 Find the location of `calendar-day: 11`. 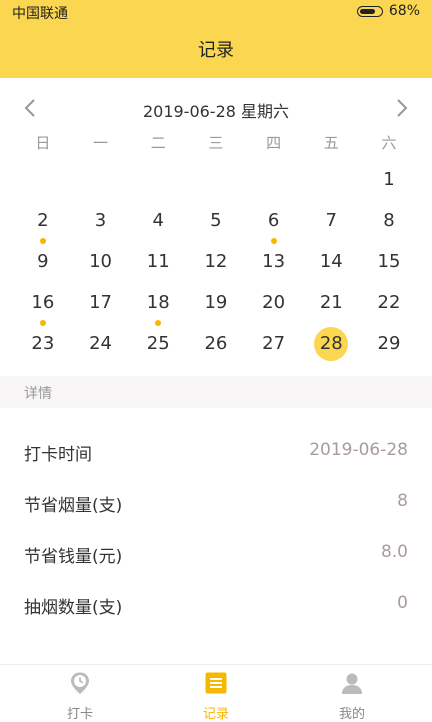

calendar-day: 11 is located at coordinates (158, 265).